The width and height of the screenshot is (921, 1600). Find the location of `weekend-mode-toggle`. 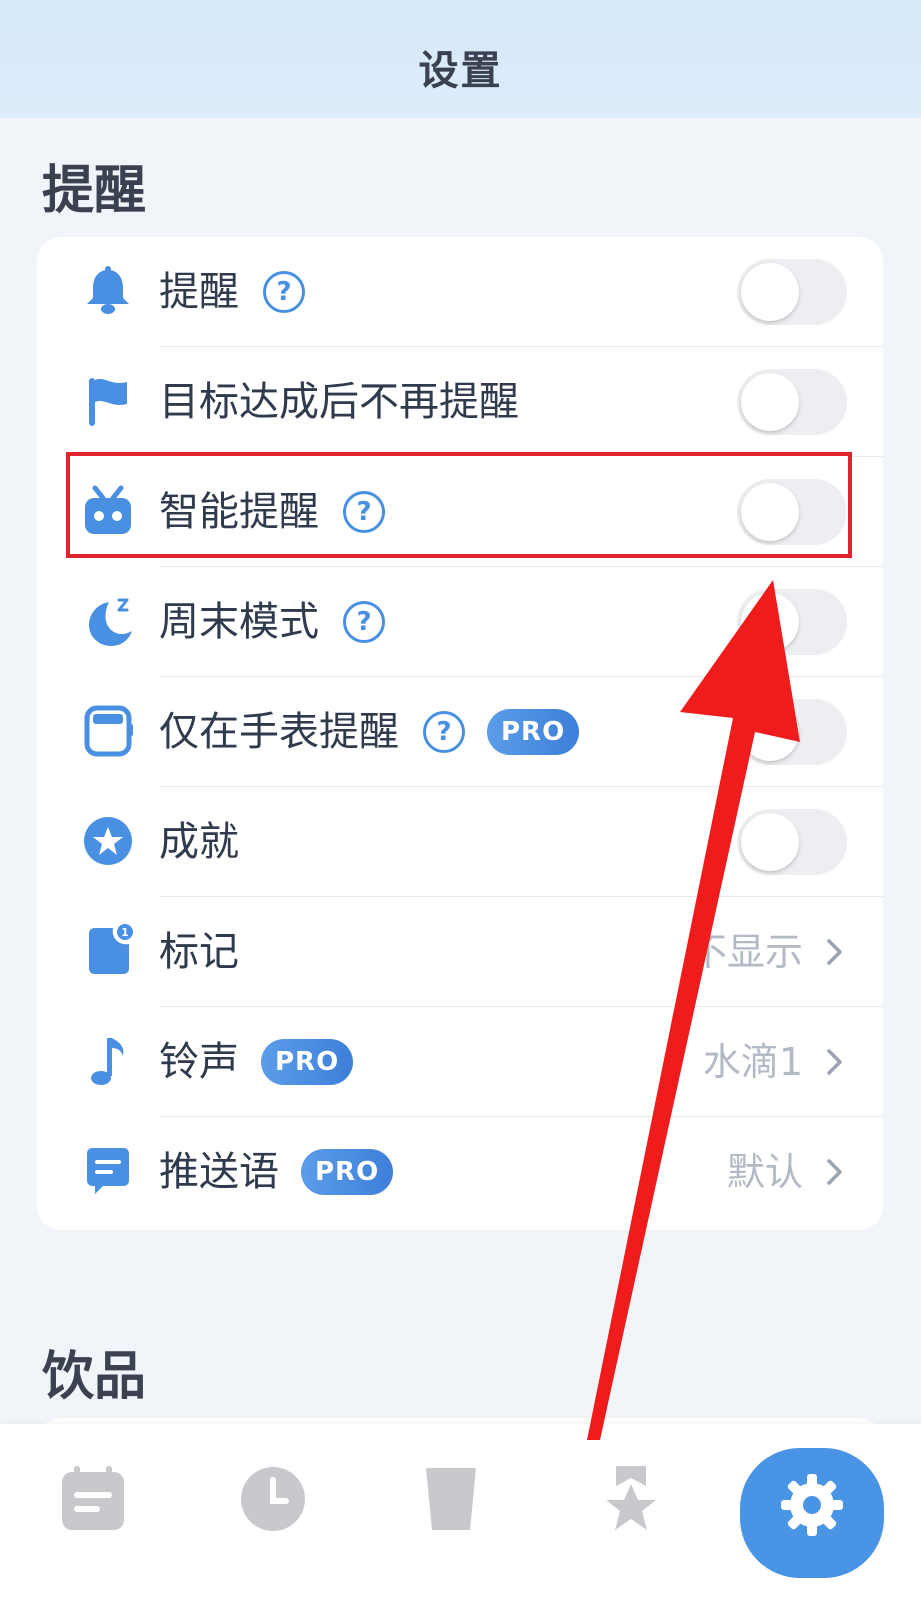

weekend-mode-toggle is located at coordinates (792, 622).